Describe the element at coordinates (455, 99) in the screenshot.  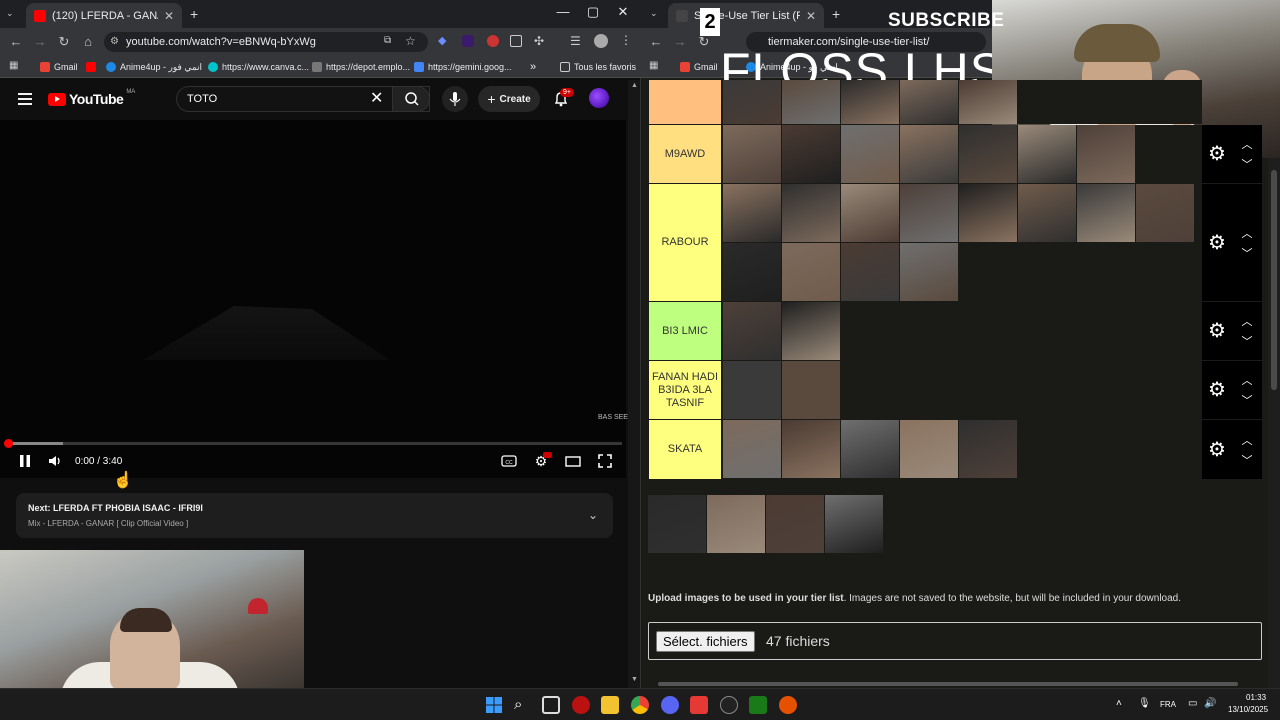
I see `voice-search-button` at that location.